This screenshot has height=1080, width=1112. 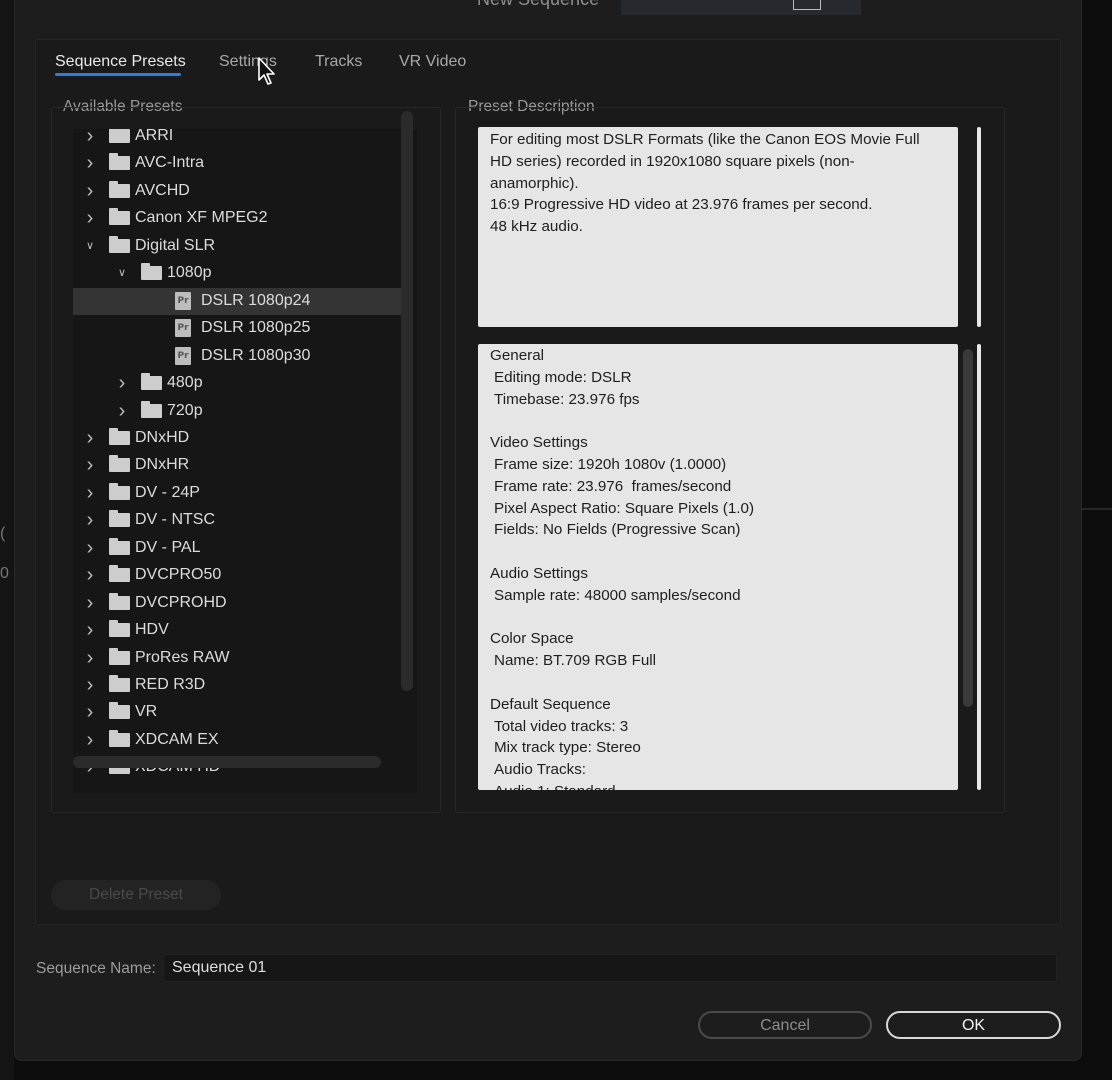 What do you see at coordinates (136, 895) in the screenshot?
I see `delete-preset-button: Delete Preset` at bounding box center [136, 895].